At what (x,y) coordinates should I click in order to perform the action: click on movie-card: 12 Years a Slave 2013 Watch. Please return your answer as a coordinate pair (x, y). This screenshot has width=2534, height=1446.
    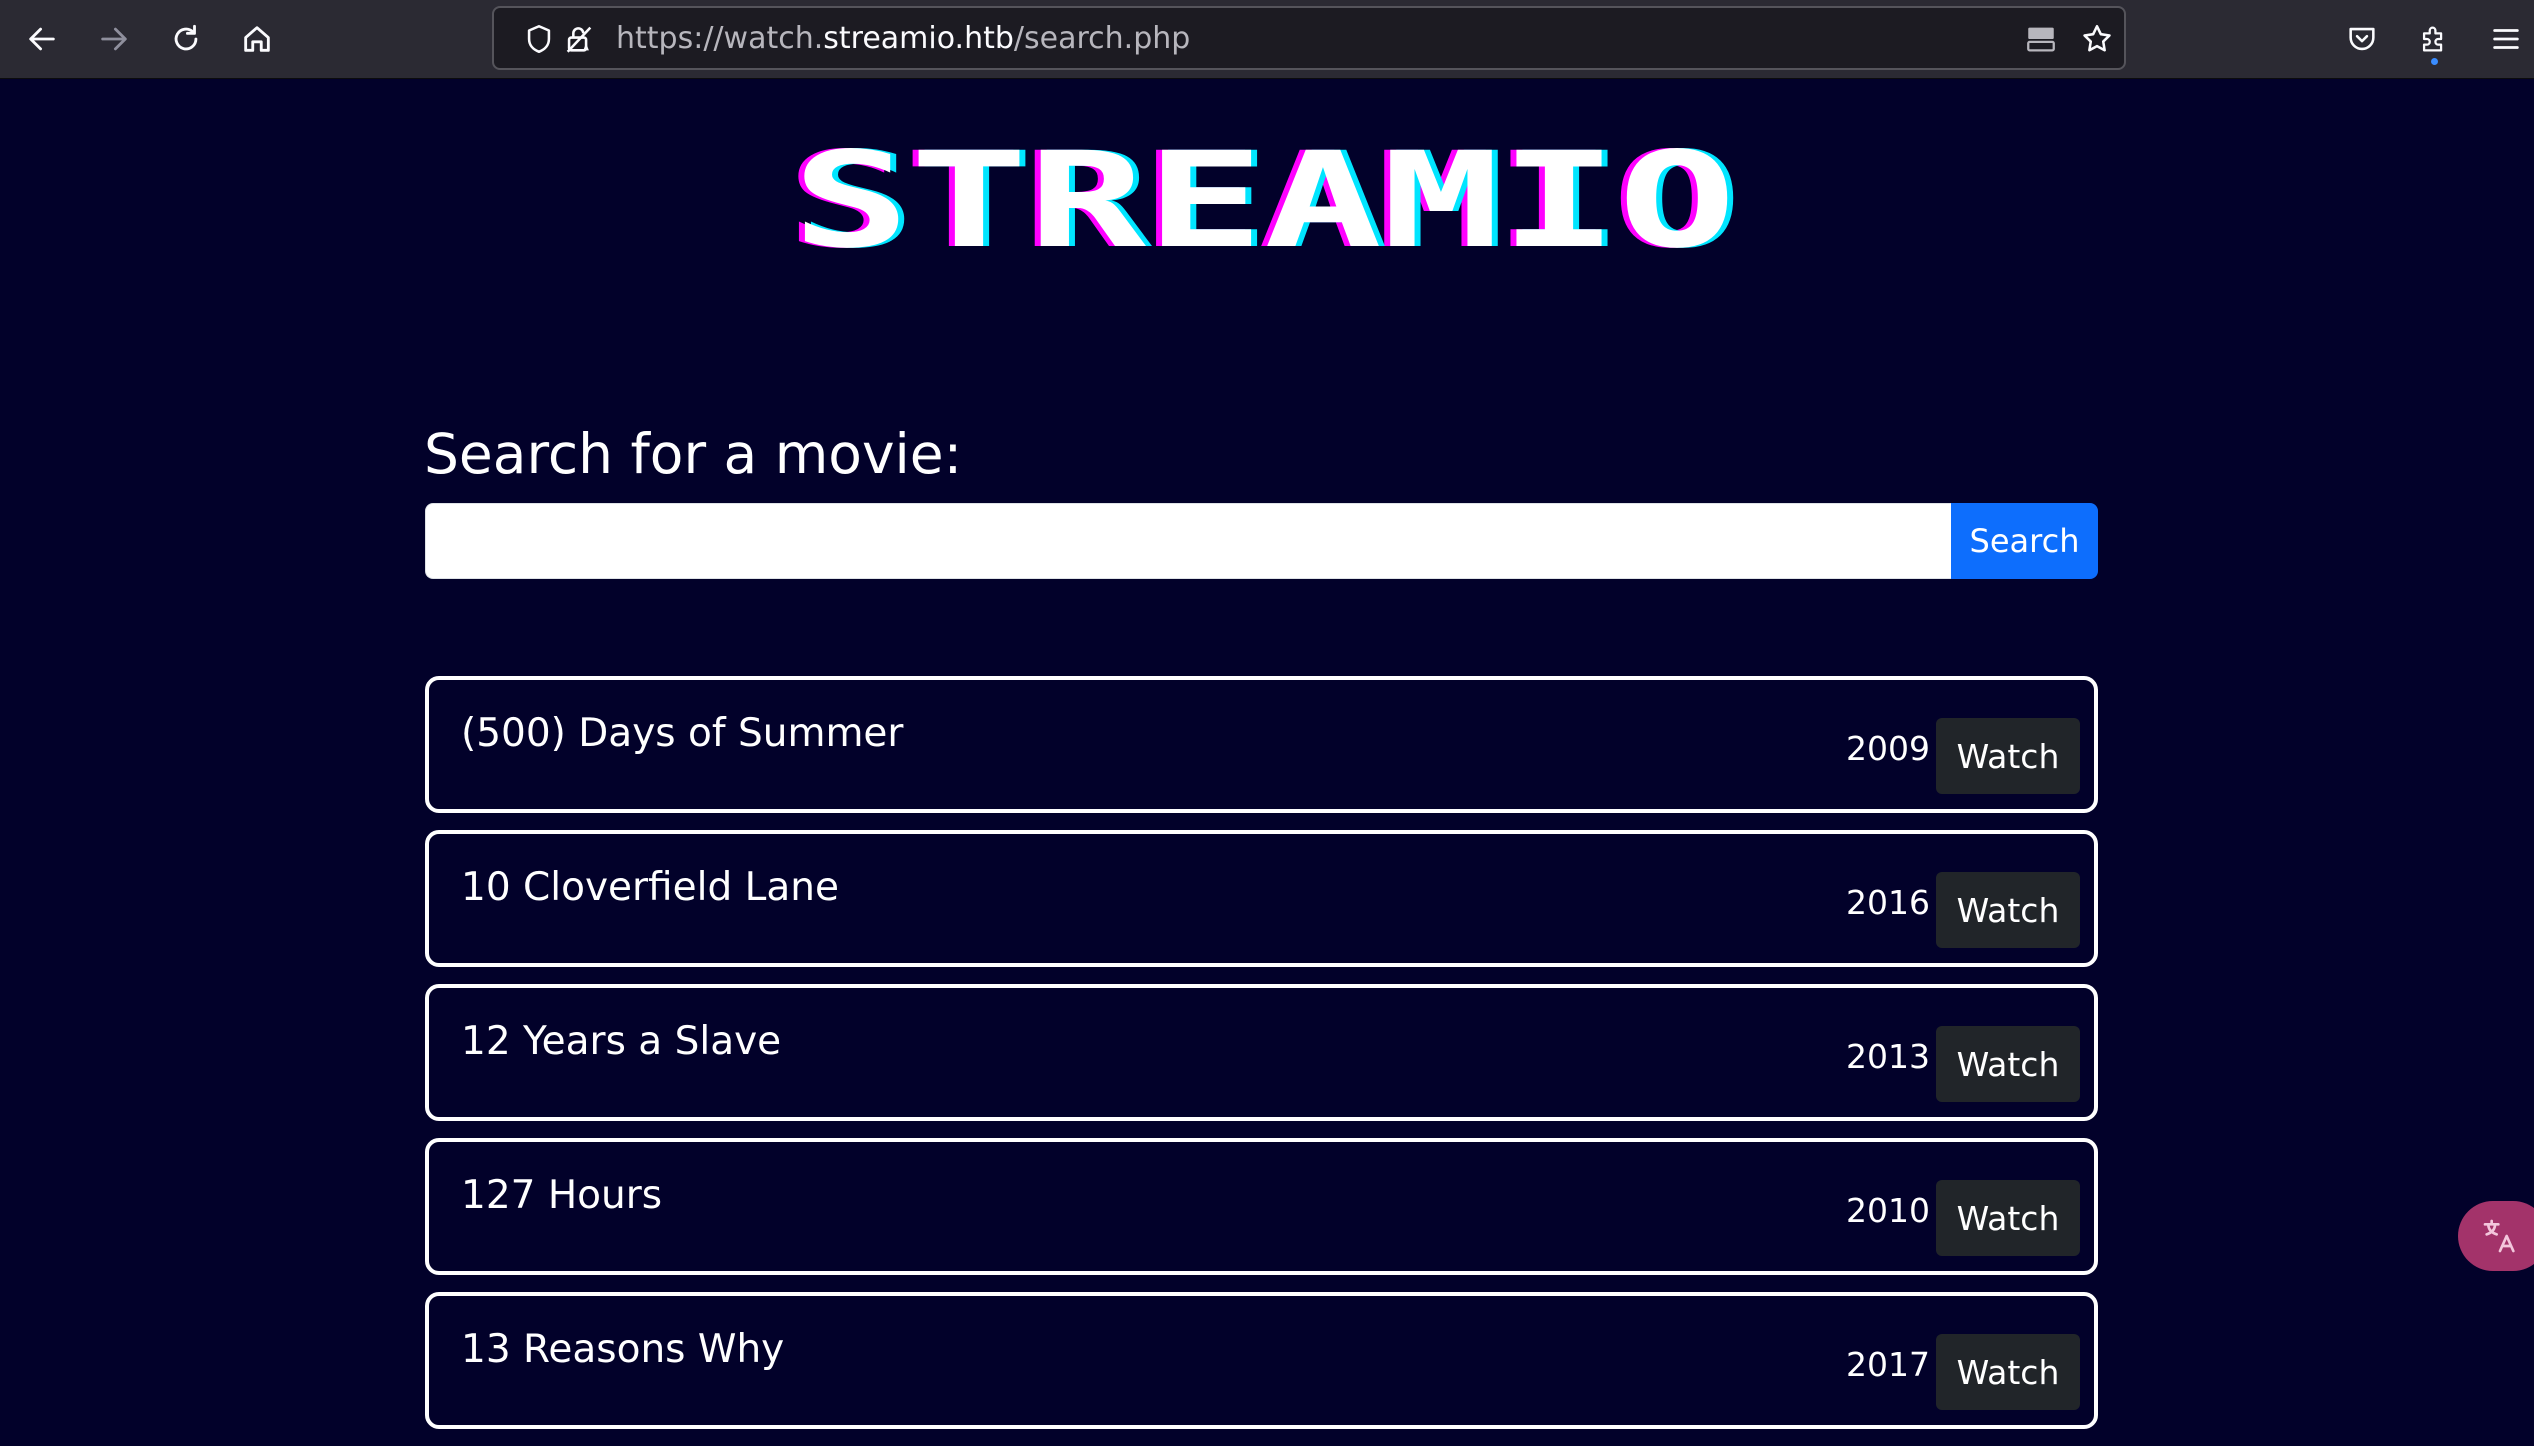
    Looking at the image, I should click on (1261, 1052).